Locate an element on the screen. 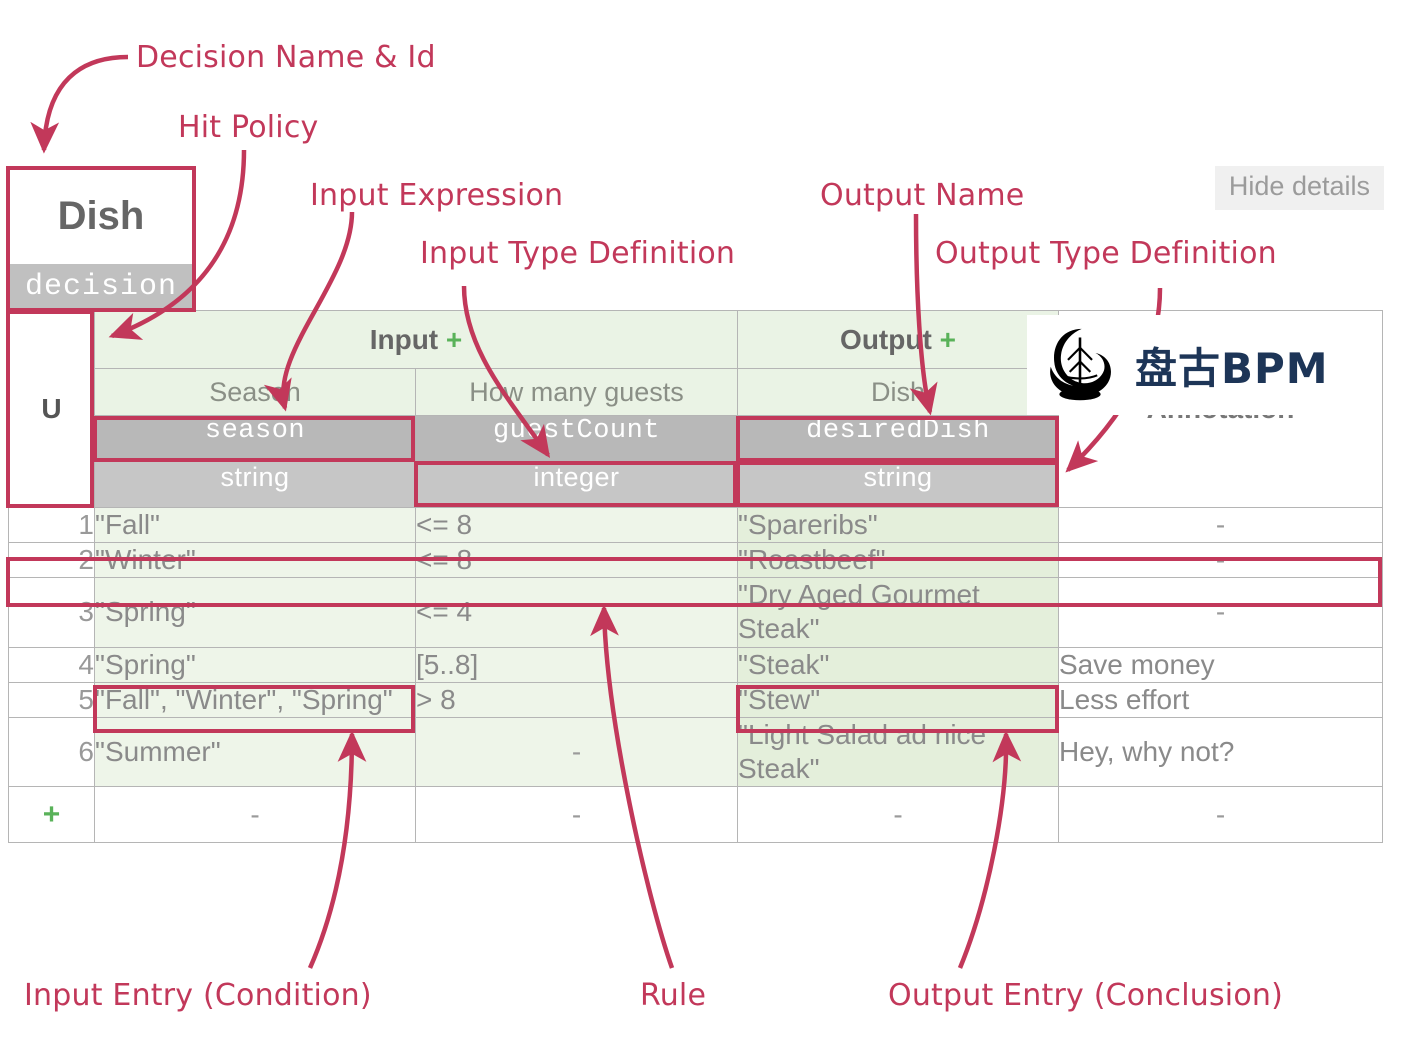  pangu-logo-icon is located at coordinates (1080, 364).